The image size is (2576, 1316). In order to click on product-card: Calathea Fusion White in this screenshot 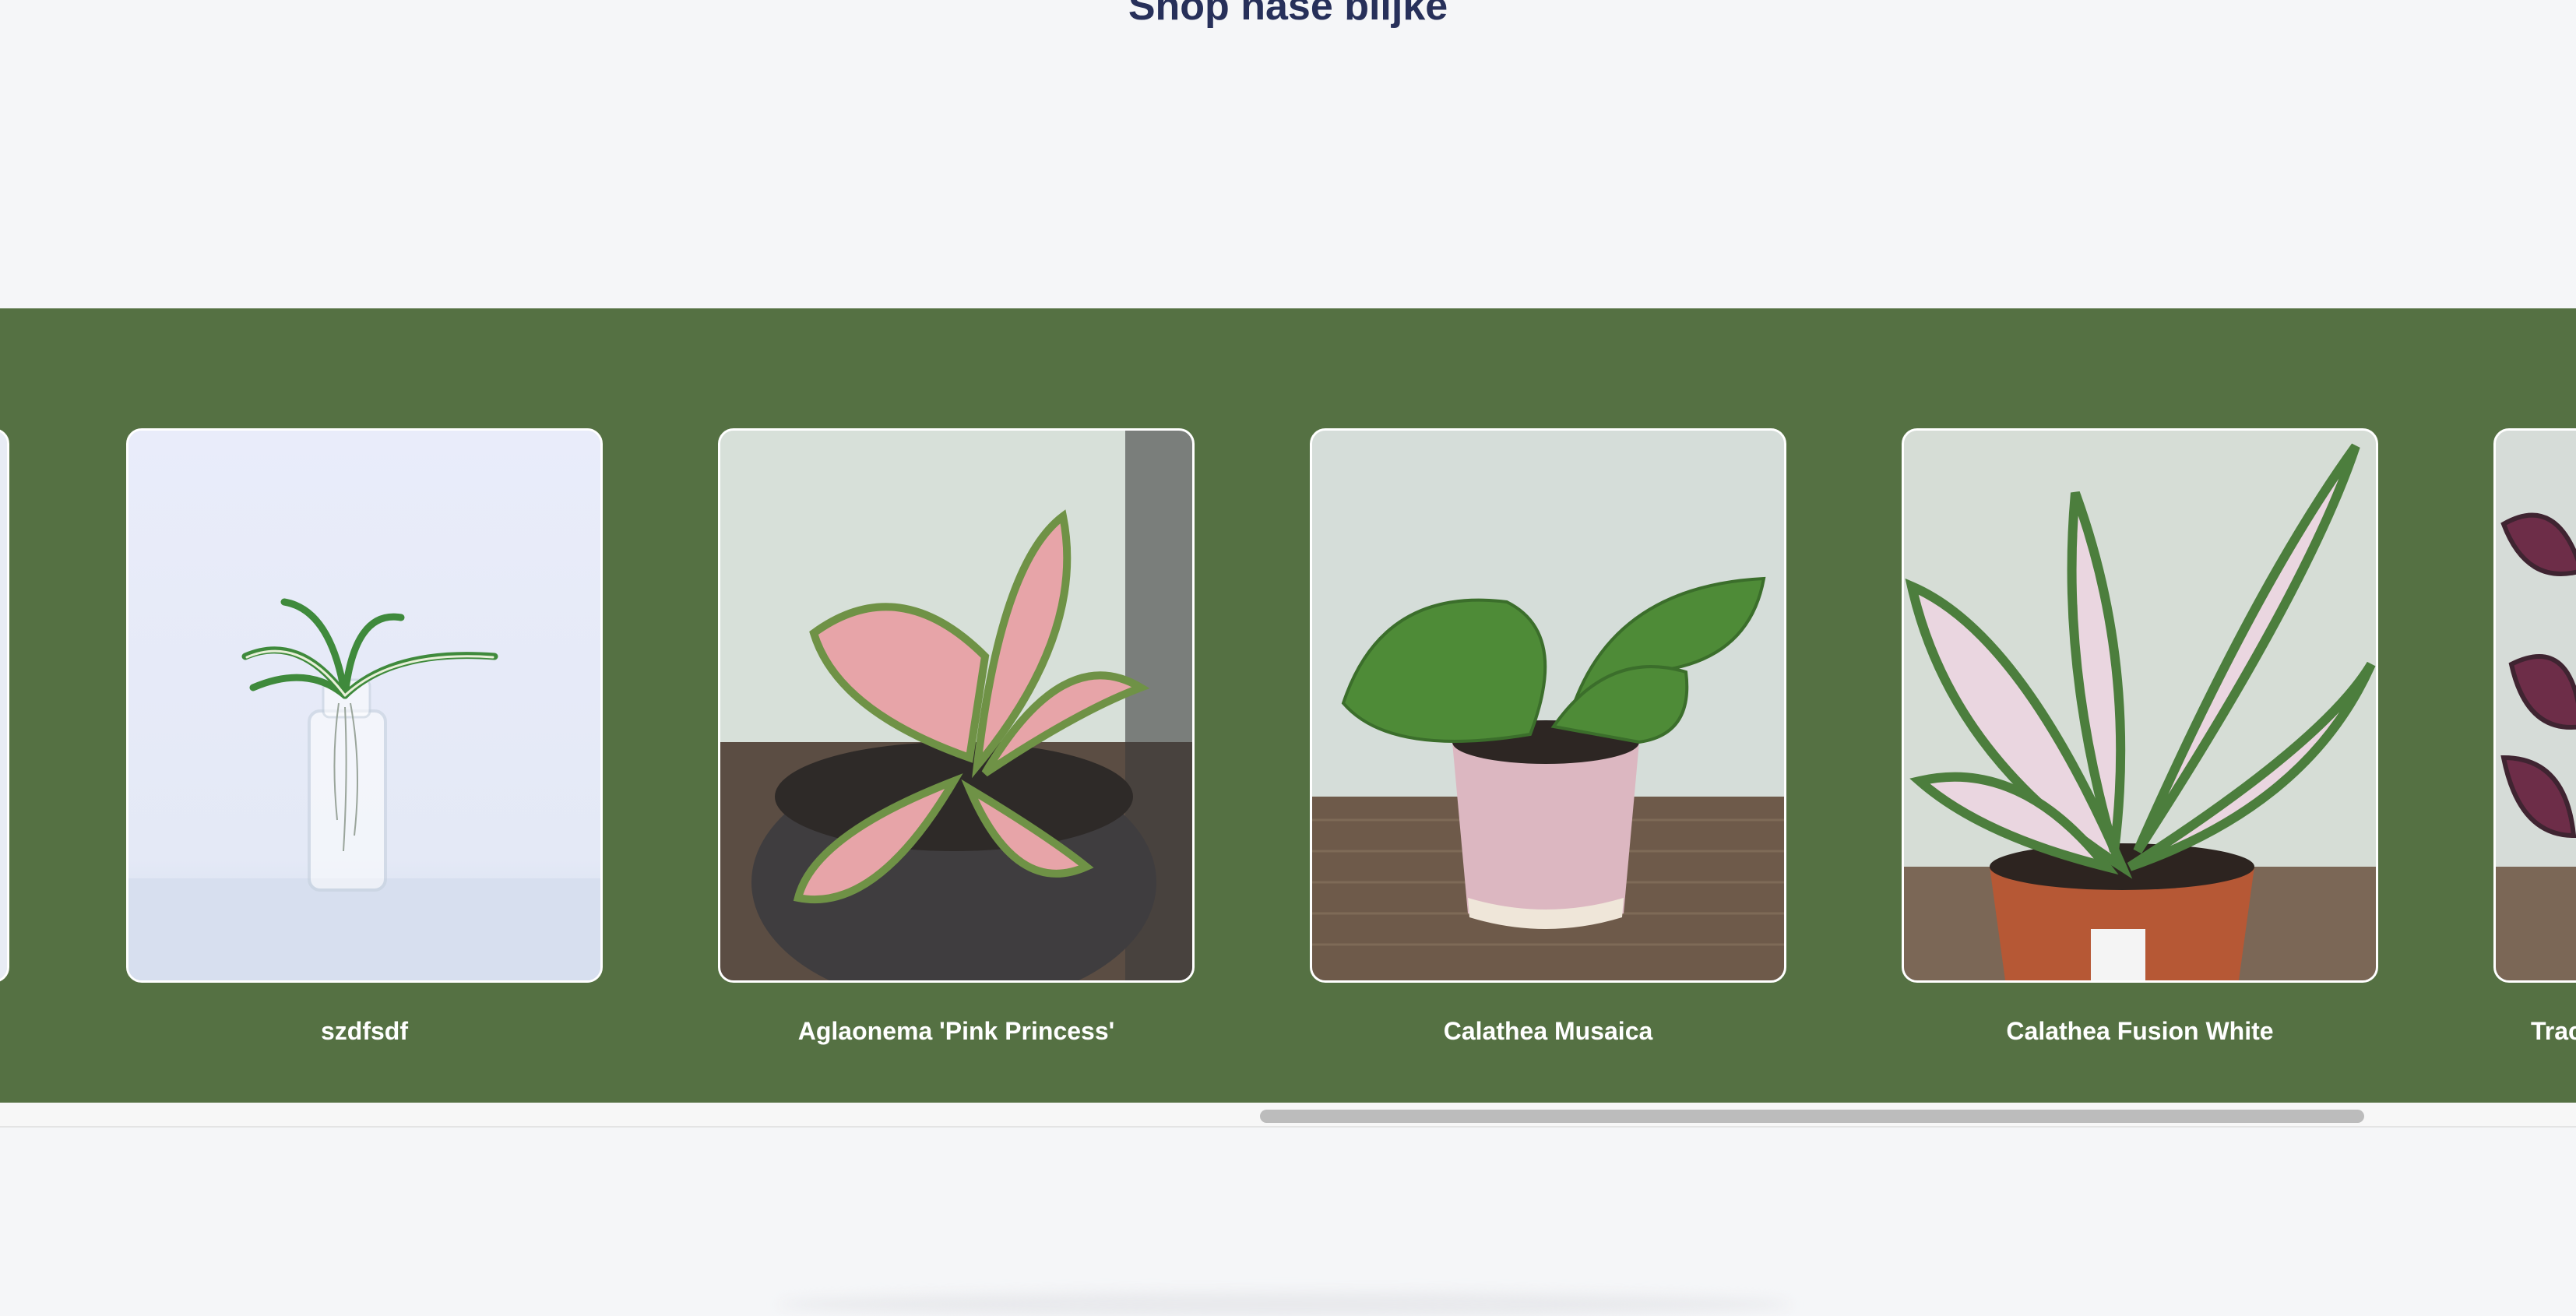, I will do `click(2140, 737)`.